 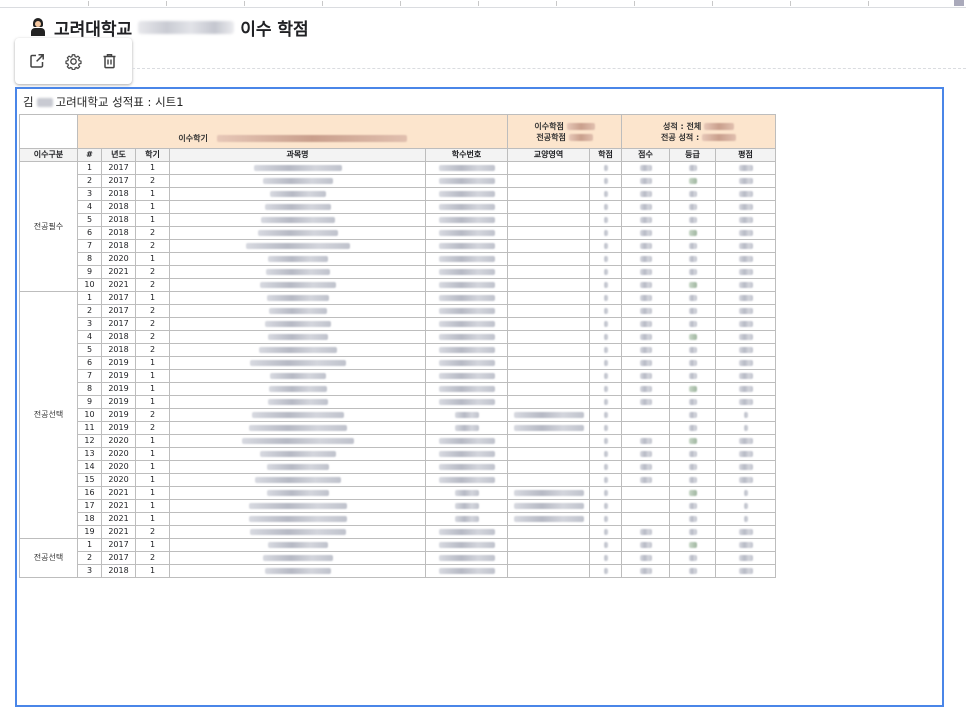 I want to click on table-row: 7 2018 2, so click(x=398, y=246).